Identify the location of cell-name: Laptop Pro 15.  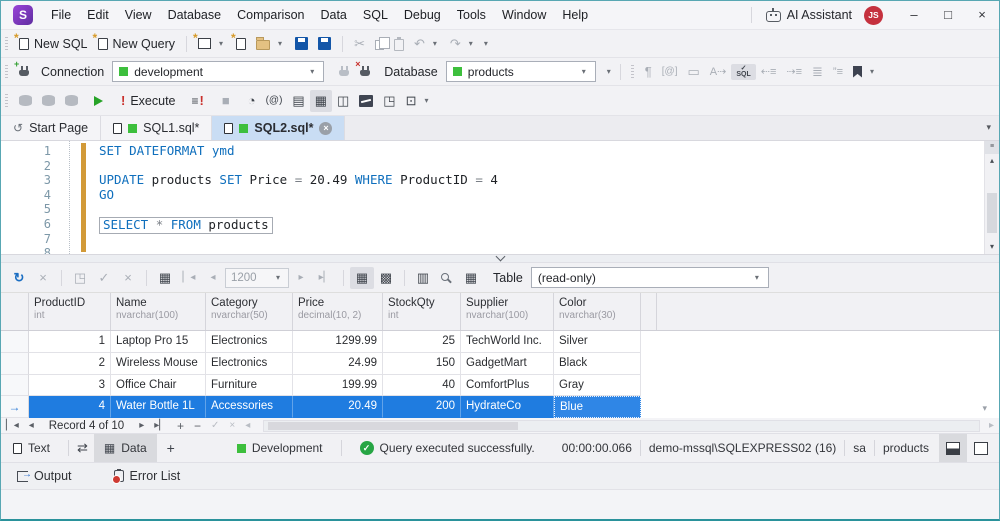
(158, 342).